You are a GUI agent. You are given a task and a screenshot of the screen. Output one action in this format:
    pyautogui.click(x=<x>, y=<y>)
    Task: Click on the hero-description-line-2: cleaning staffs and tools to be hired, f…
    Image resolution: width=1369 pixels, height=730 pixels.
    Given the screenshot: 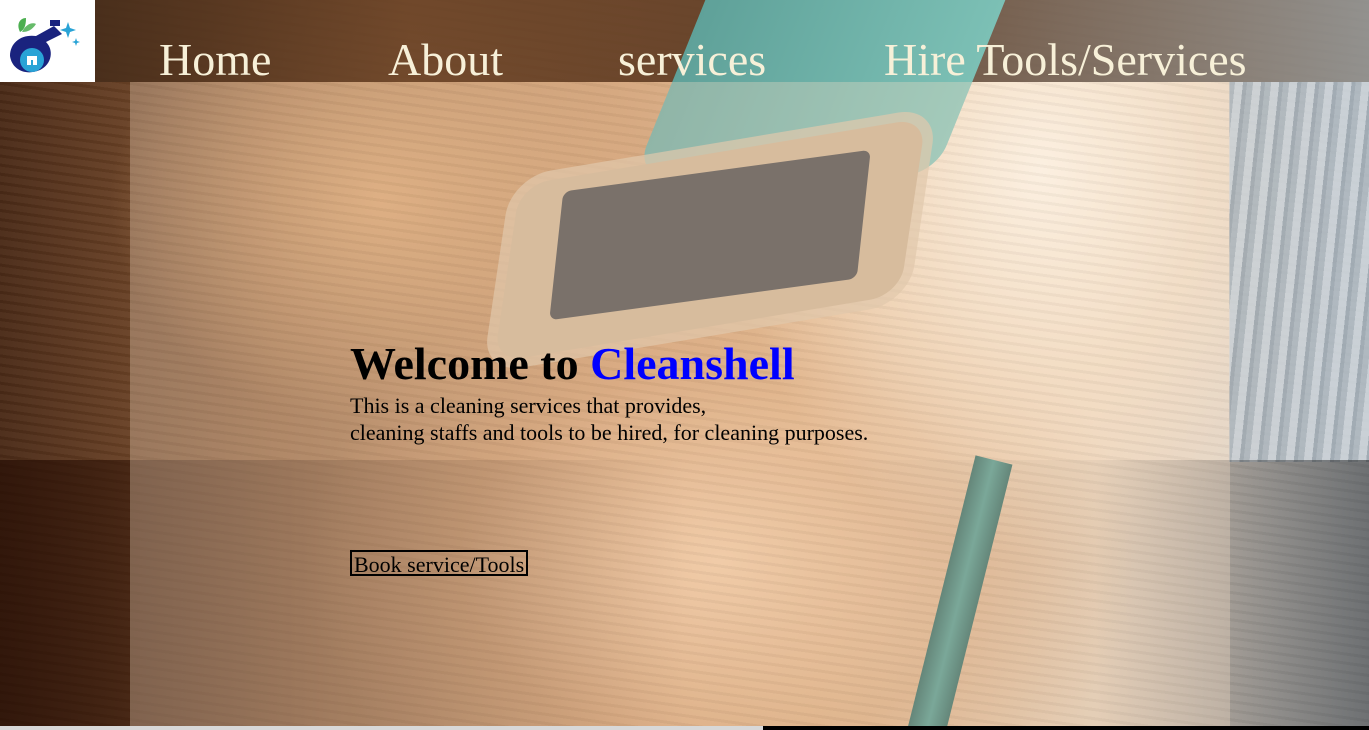 What is the action you would take?
    pyautogui.click(x=609, y=432)
    